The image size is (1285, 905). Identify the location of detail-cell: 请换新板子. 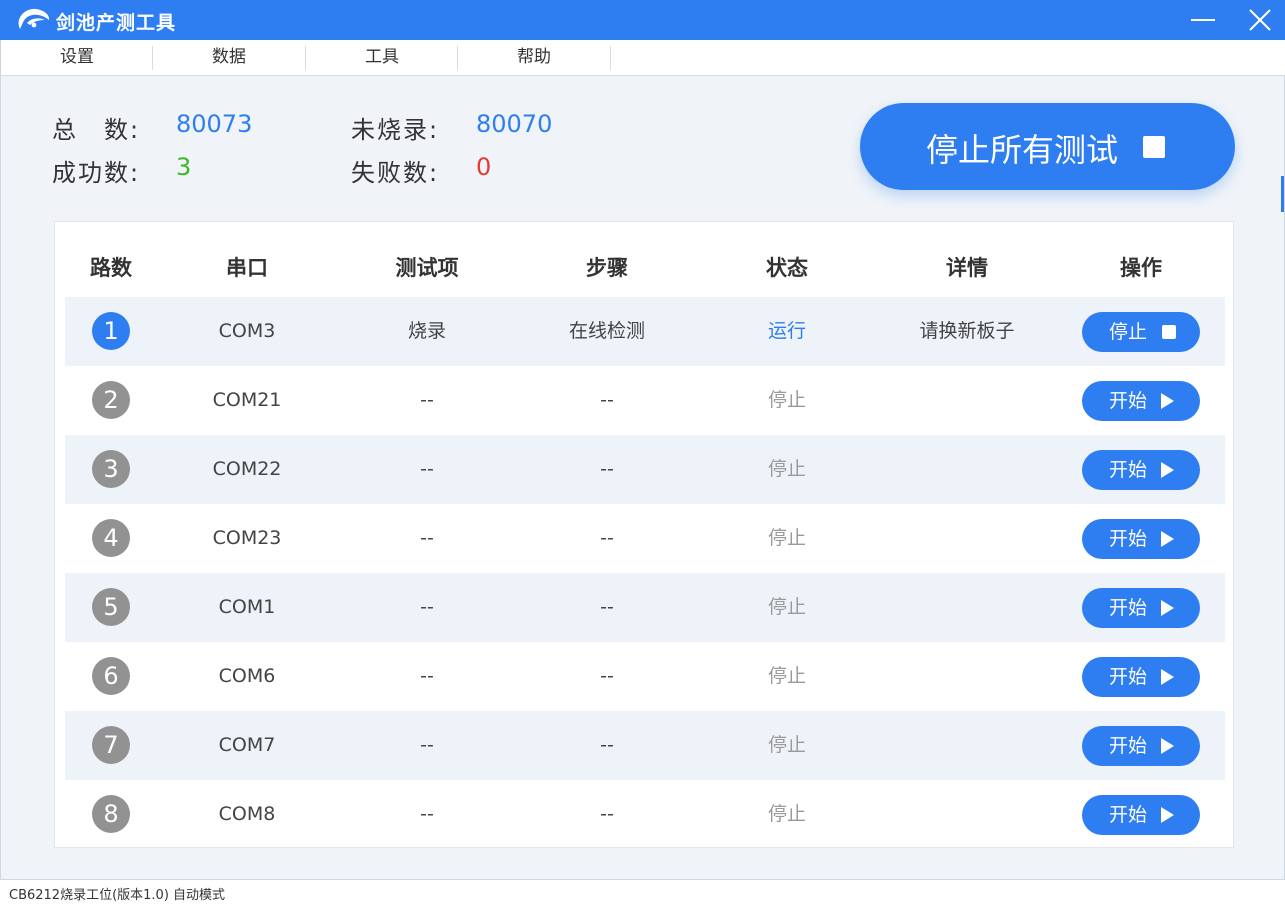
(967, 331).